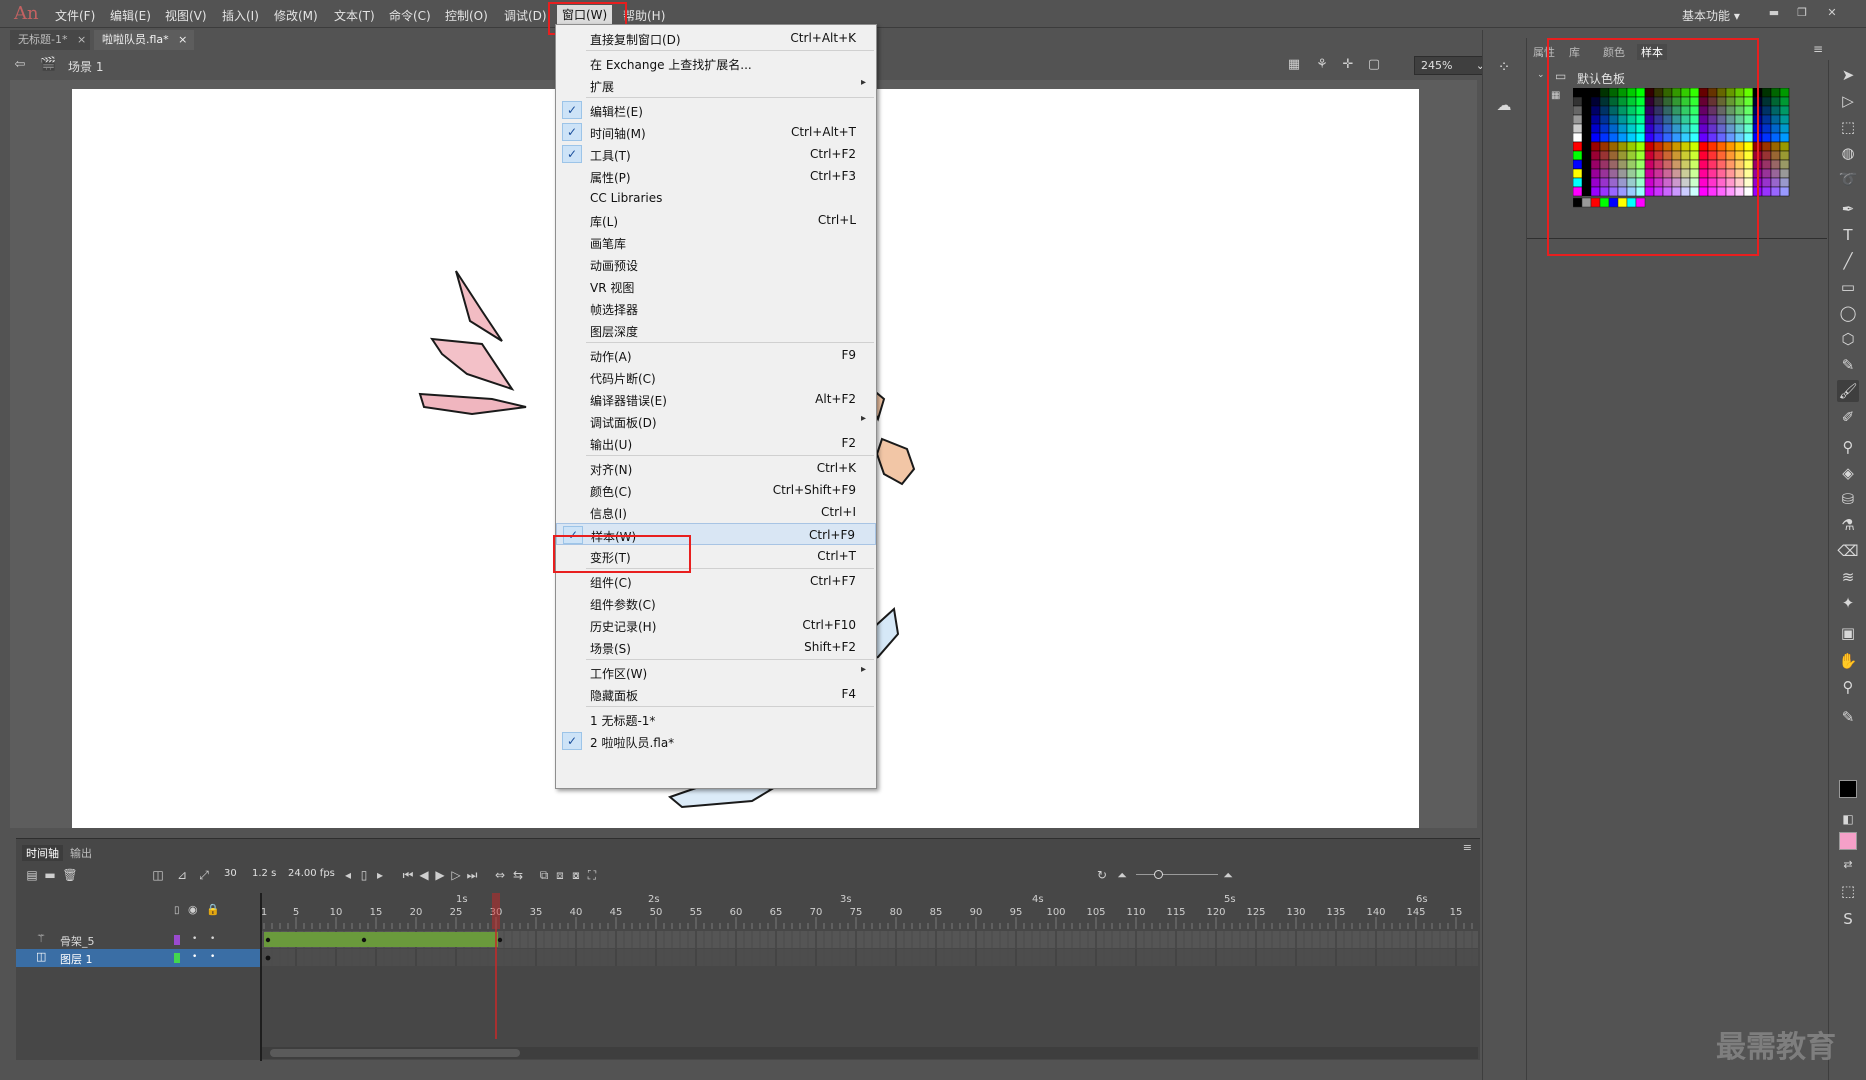 The height and width of the screenshot is (1080, 1866). I want to click on parenting-icon: ⊿, so click(182, 875).